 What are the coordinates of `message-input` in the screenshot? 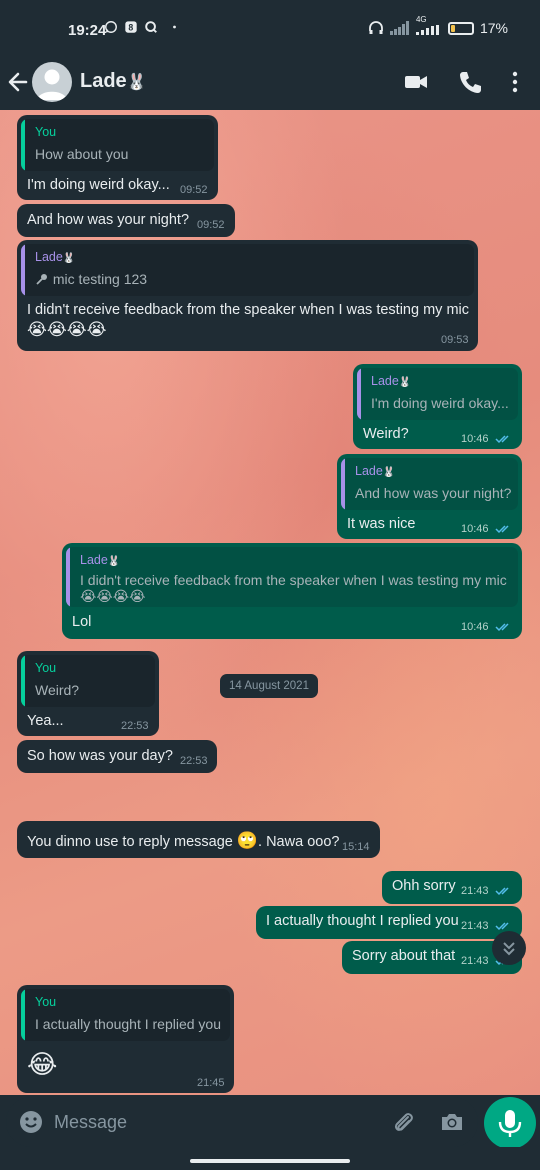 It's located at (214, 1122).